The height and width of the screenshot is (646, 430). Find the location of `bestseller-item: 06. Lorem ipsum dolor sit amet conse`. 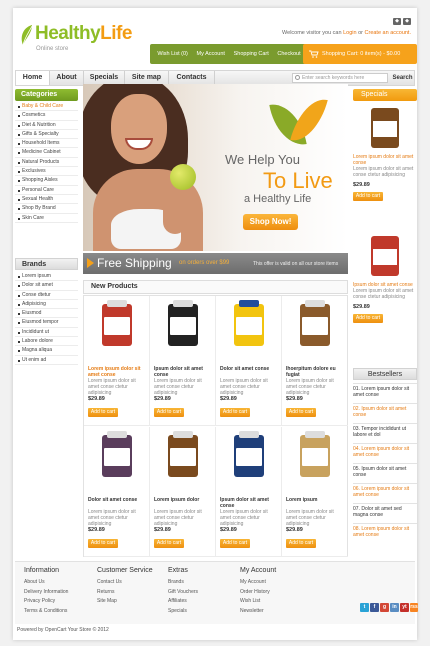

bestseller-item: 06. Lorem ipsum dolor sit amet conse is located at coordinates (385, 490).